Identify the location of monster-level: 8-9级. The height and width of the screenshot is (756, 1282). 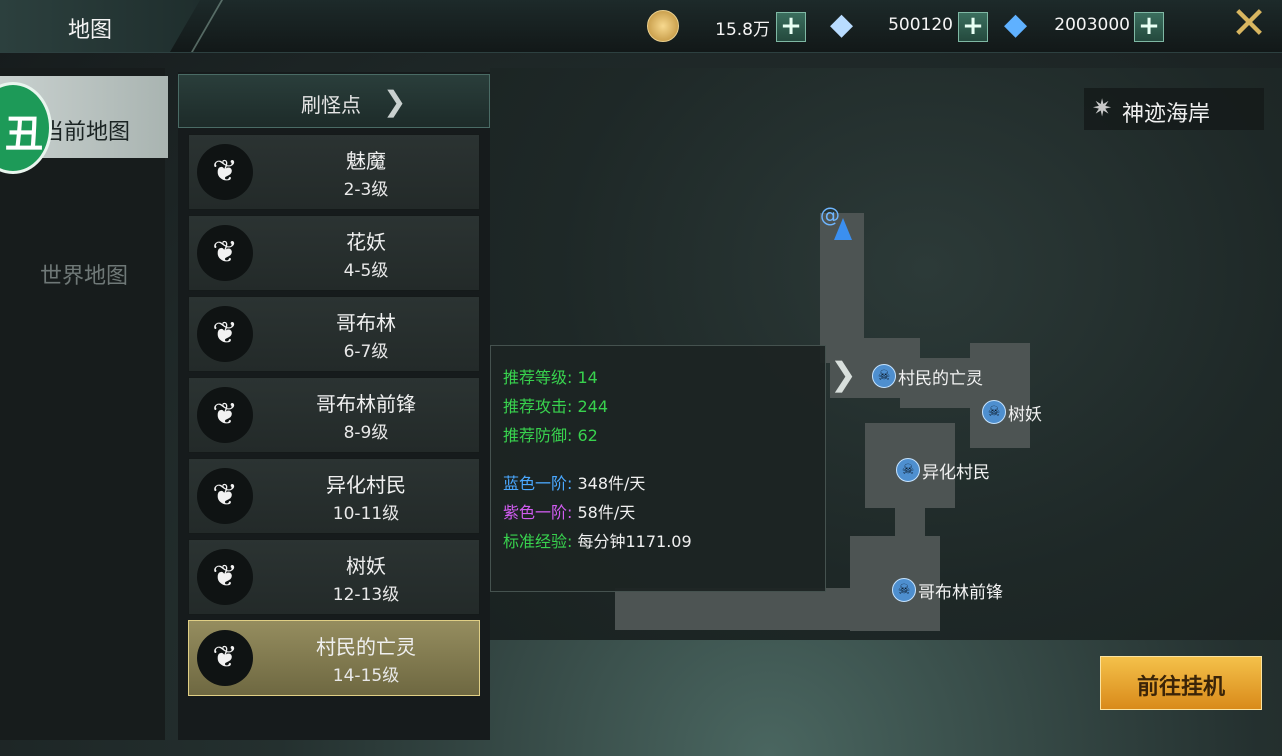
(366, 433).